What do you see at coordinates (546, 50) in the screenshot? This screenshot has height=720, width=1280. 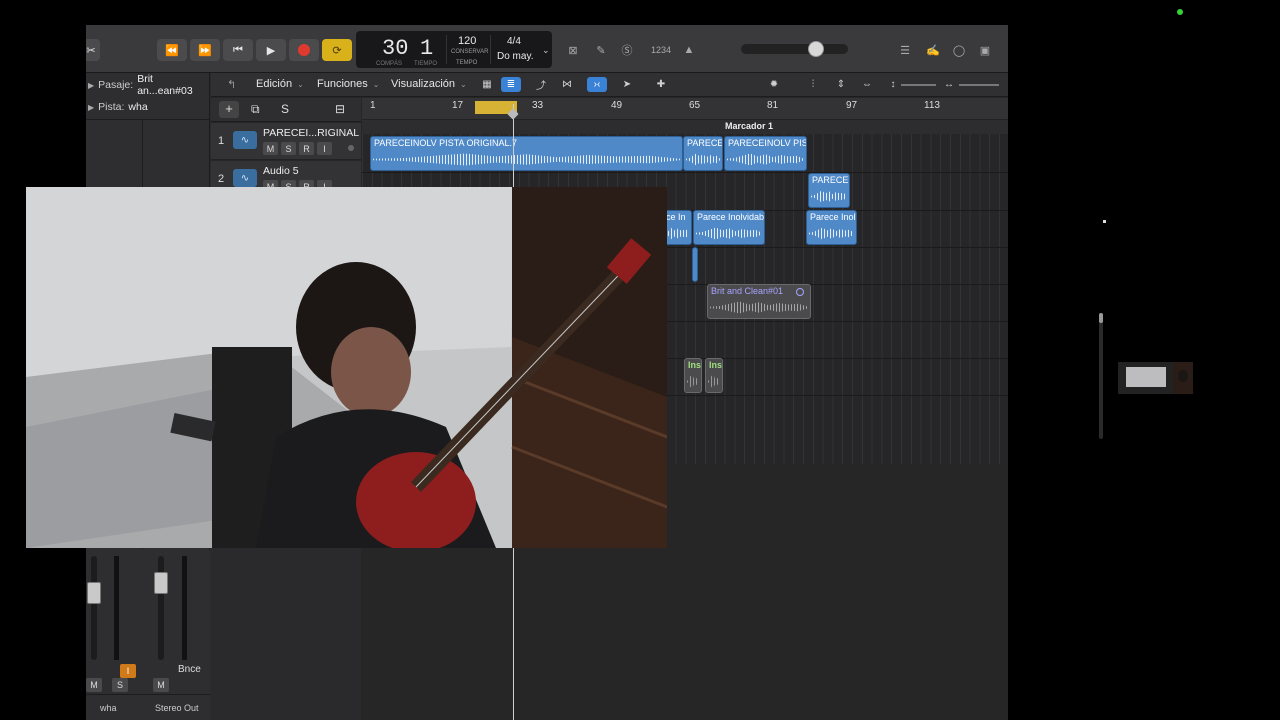 I see `chevron-down-icon: ⌄` at bounding box center [546, 50].